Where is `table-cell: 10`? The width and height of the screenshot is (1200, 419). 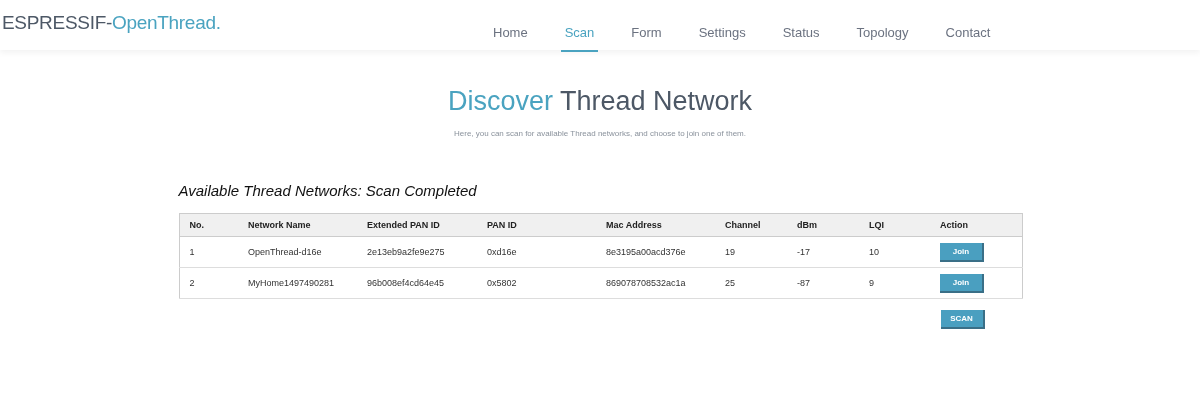
table-cell: 10 is located at coordinates (894, 252).